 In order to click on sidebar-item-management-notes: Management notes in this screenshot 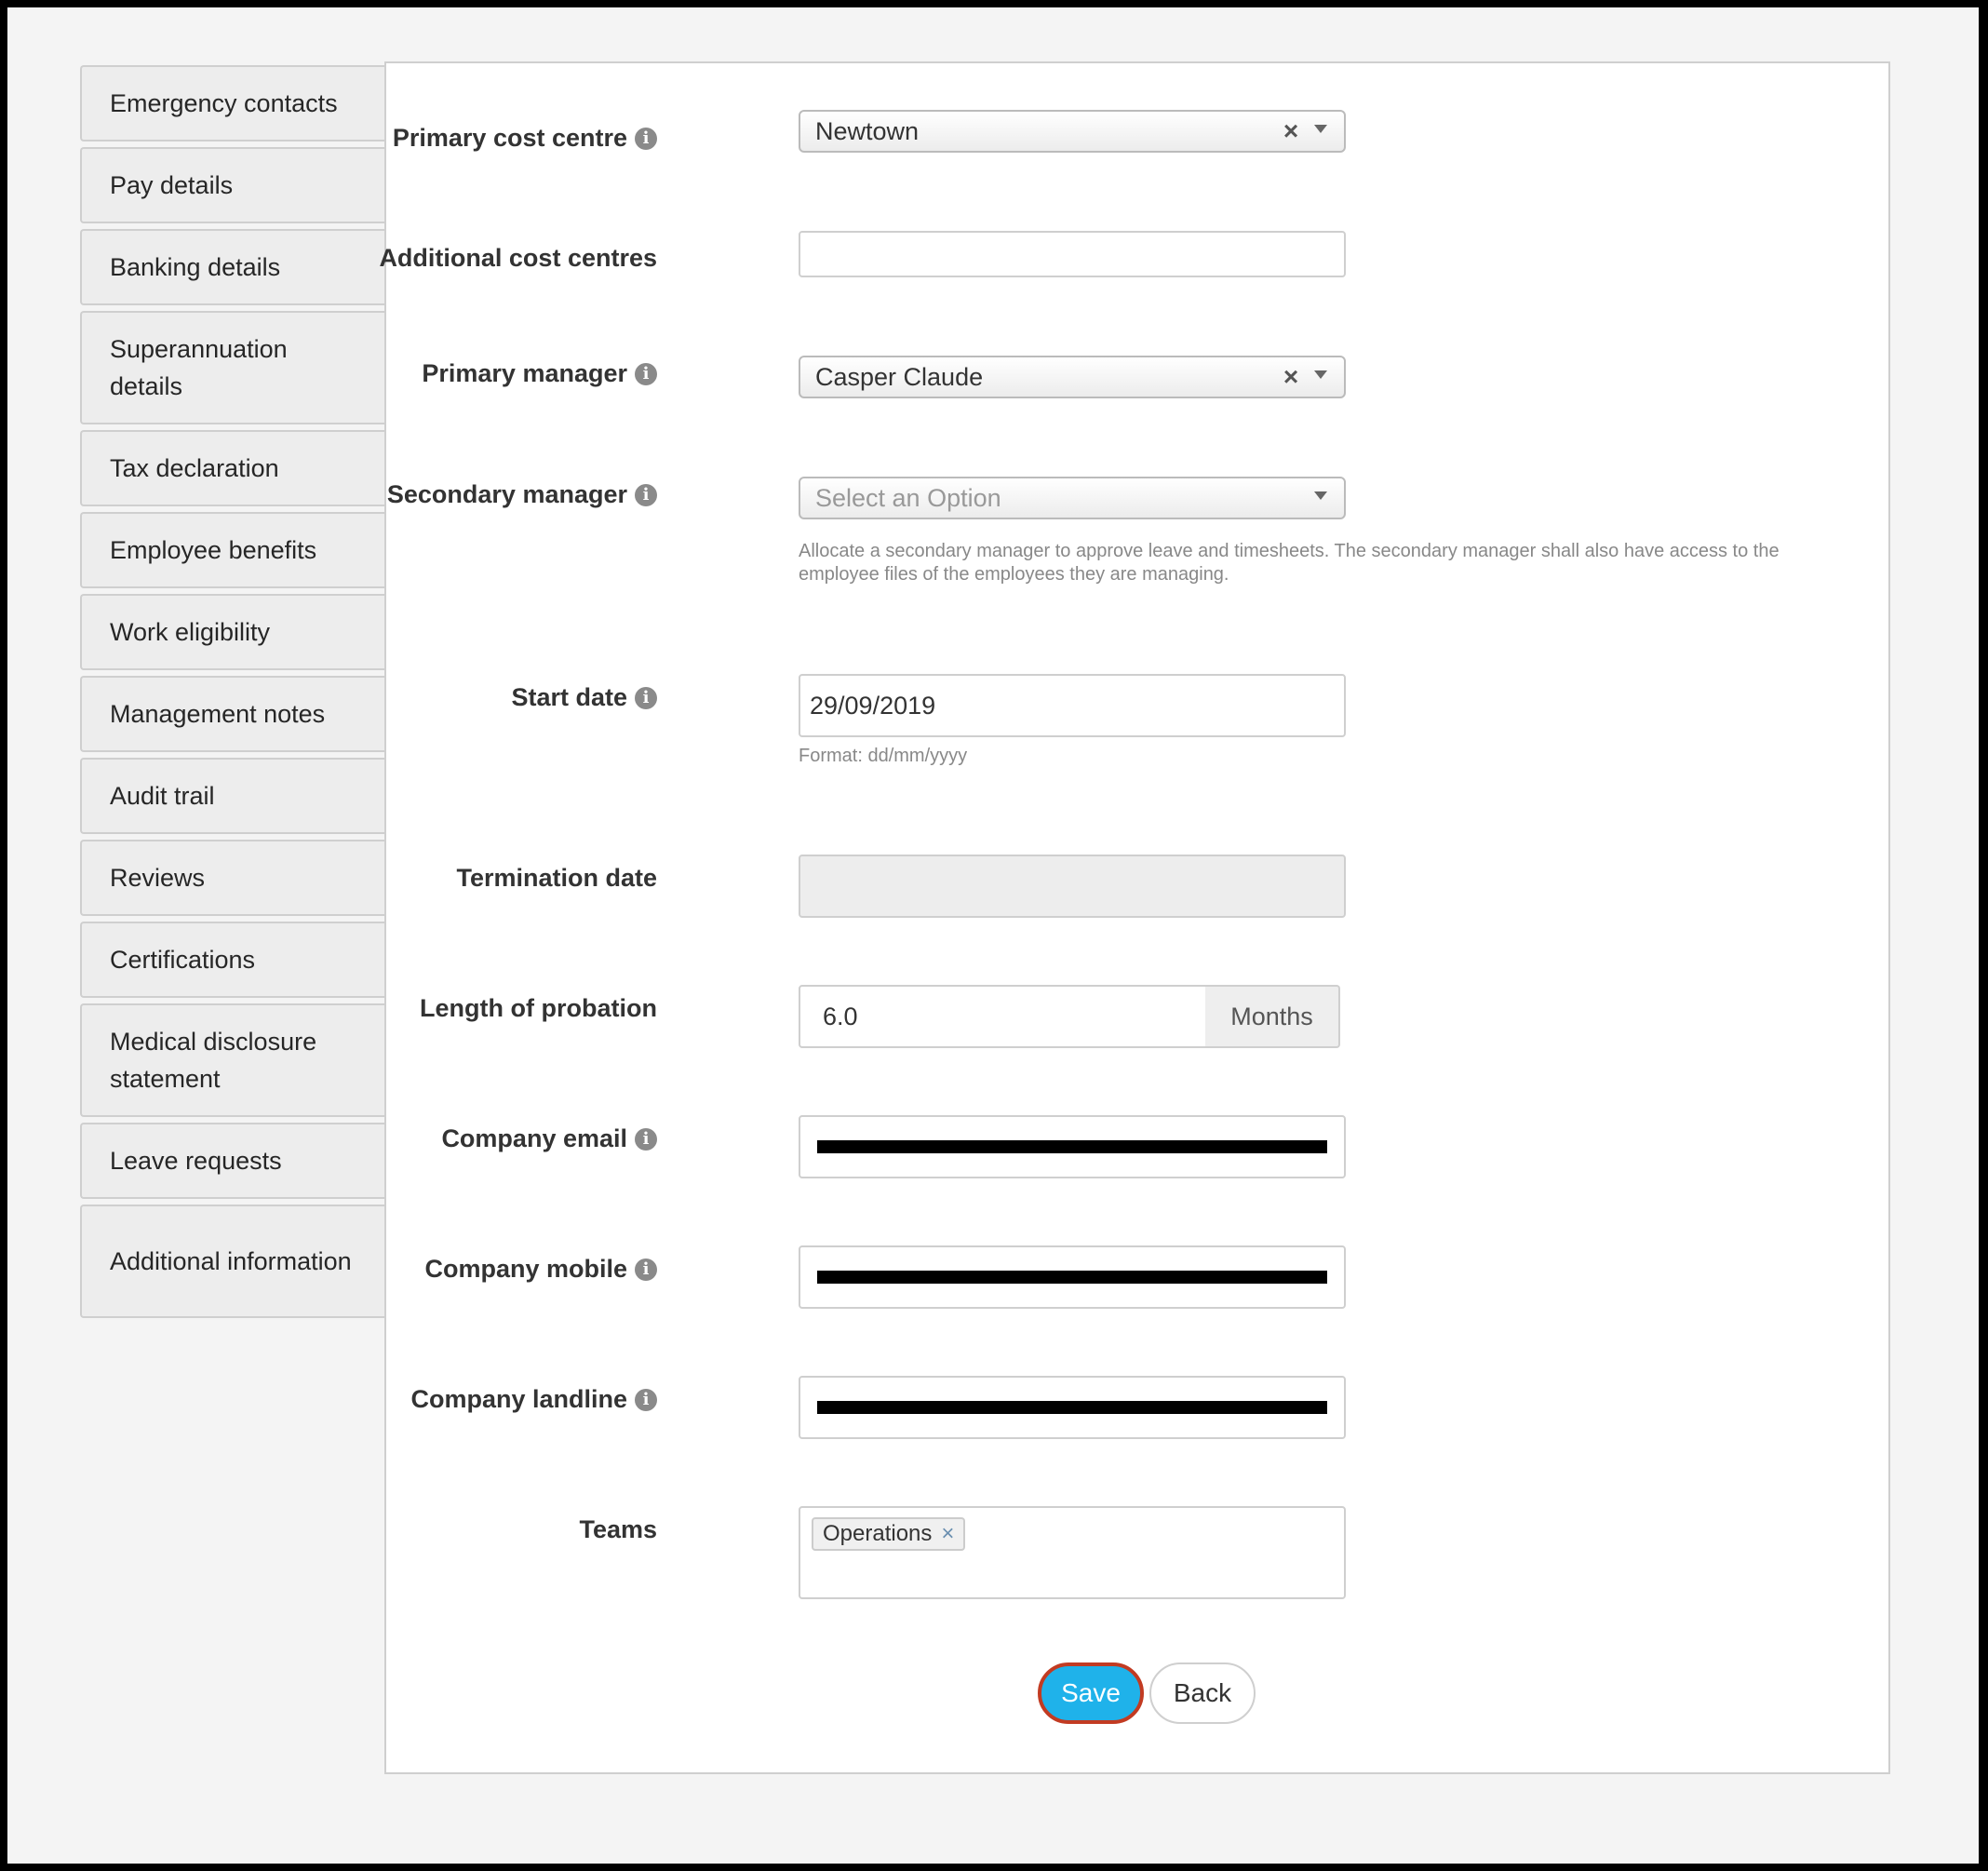, I will do `click(233, 714)`.